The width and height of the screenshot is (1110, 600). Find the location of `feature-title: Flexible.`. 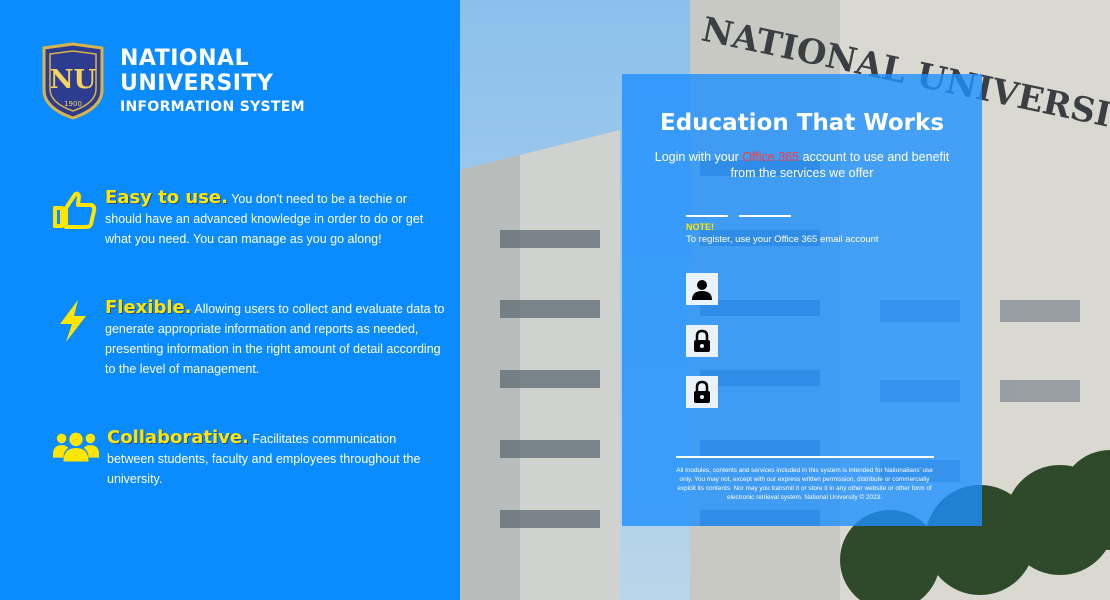

feature-title: Flexible. is located at coordinates (148, 307).